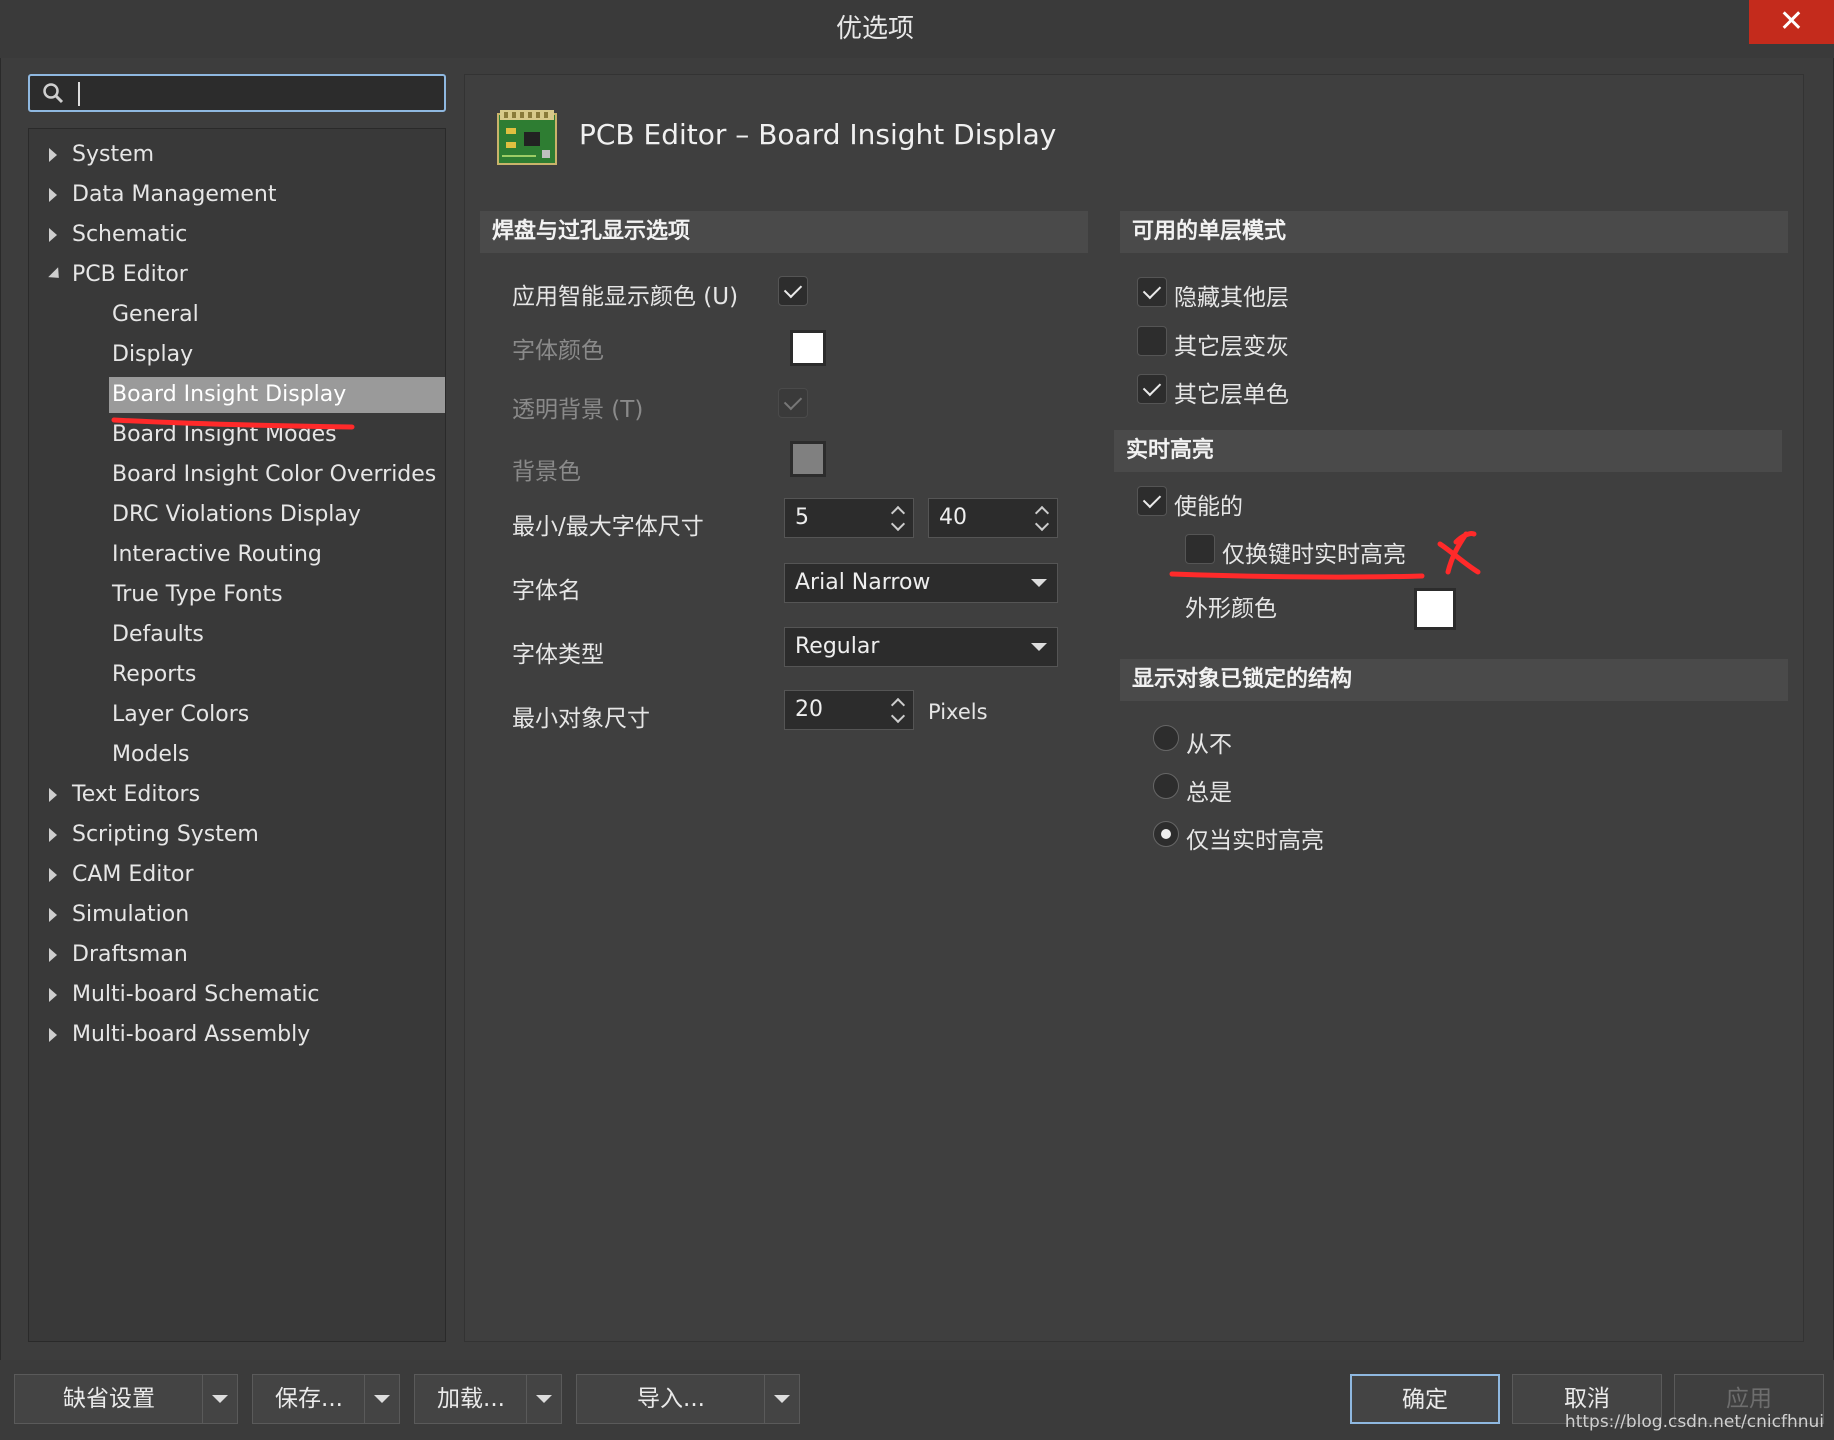  I want to click on tree-item: Interactive Routing, so click(277, 555).